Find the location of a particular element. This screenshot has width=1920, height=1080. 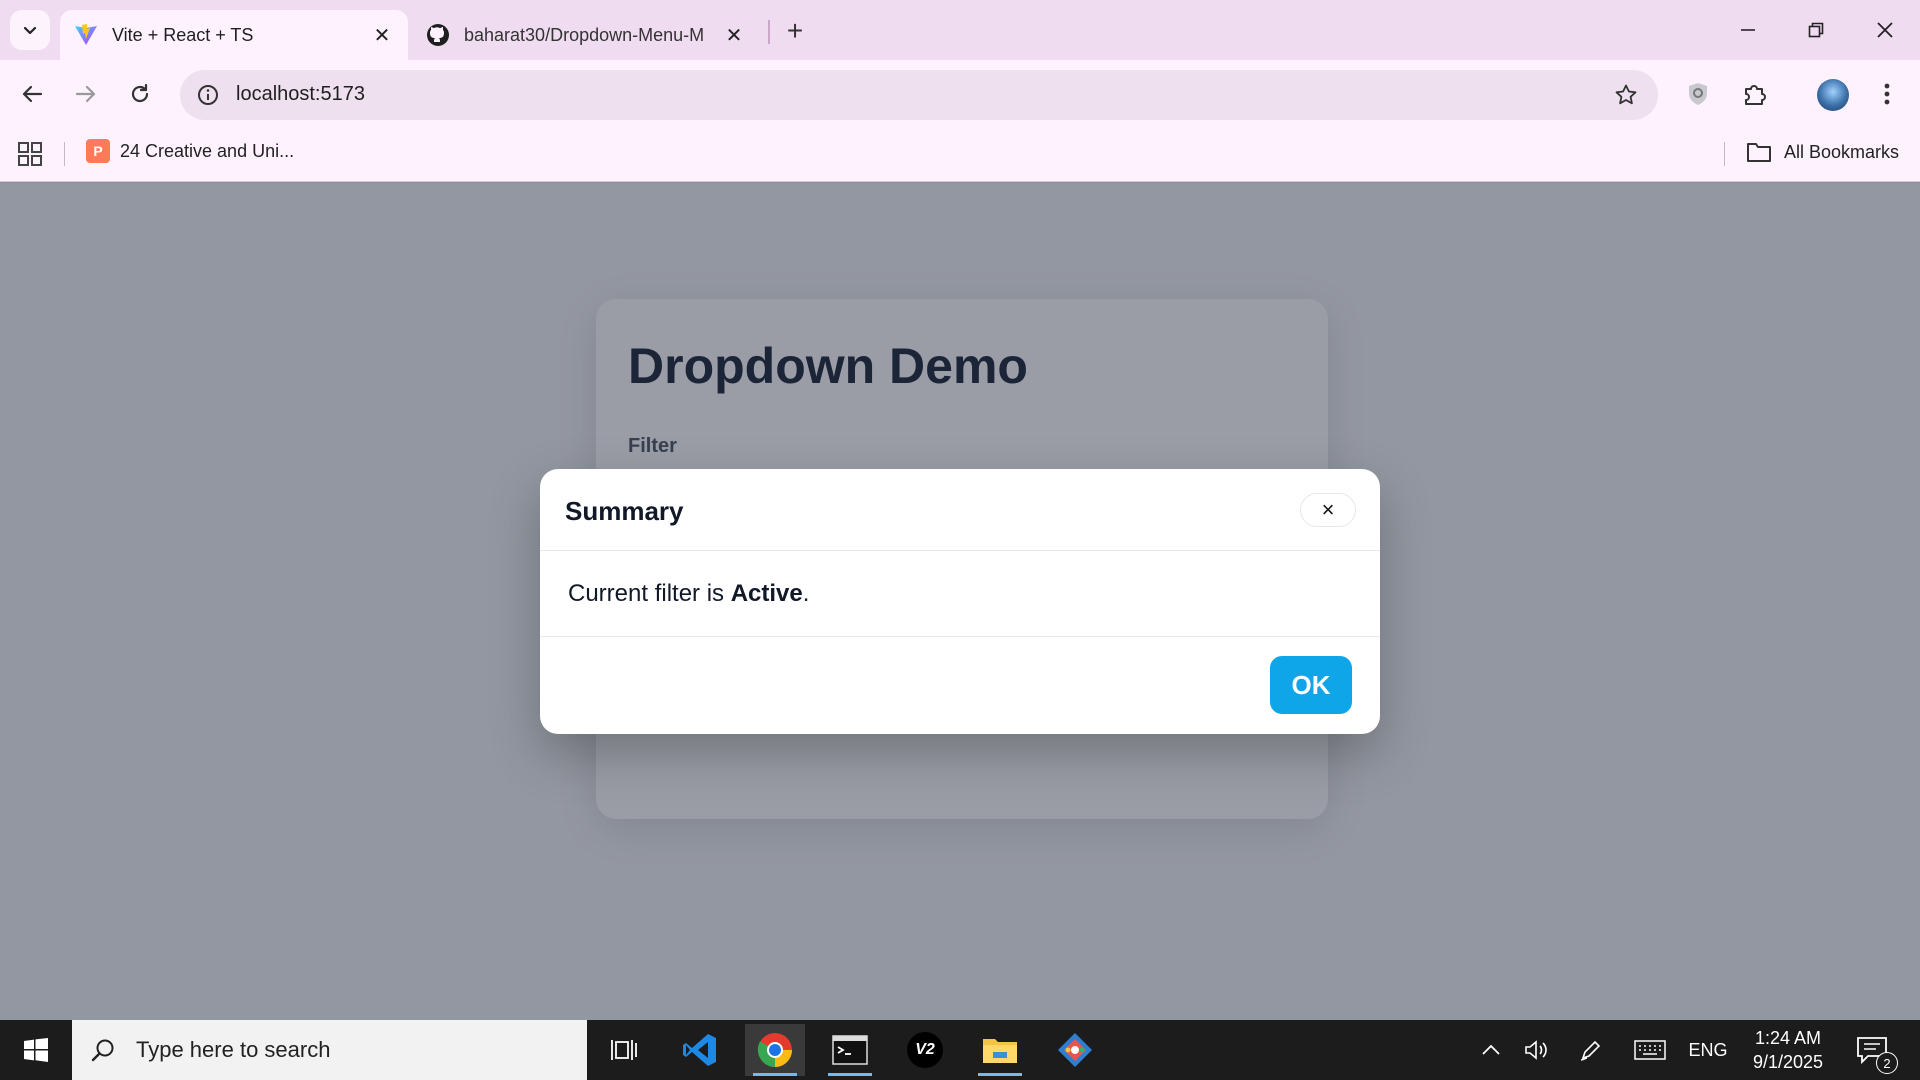

tab-github-repo: baharat30/Dropdown-Menu-M ✕ is located at coordinates (586, 35).